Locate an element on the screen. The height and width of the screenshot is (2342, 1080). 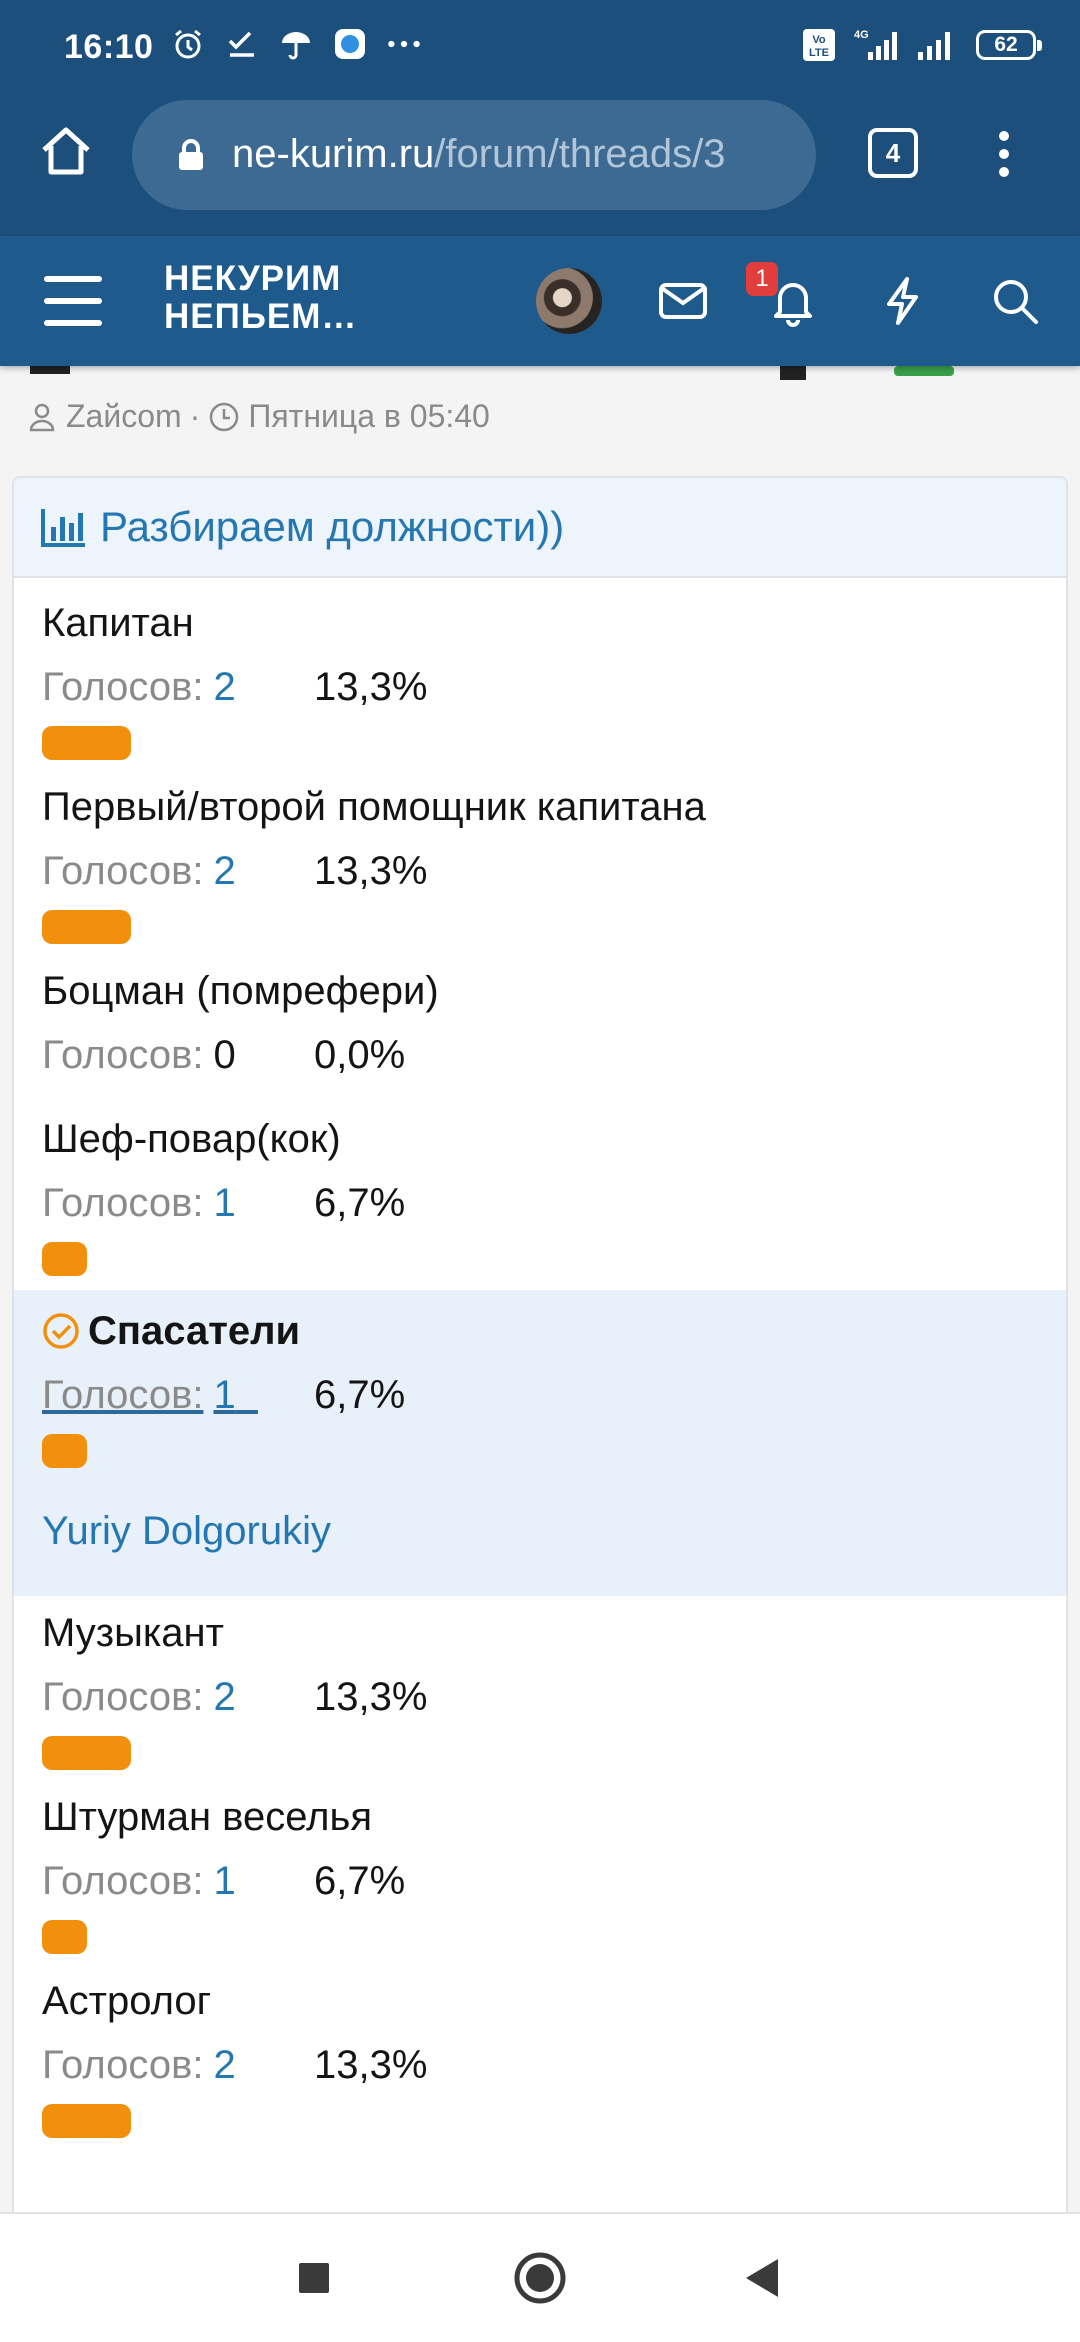
signal-icon: 4G is located at coordinates (875, 44).